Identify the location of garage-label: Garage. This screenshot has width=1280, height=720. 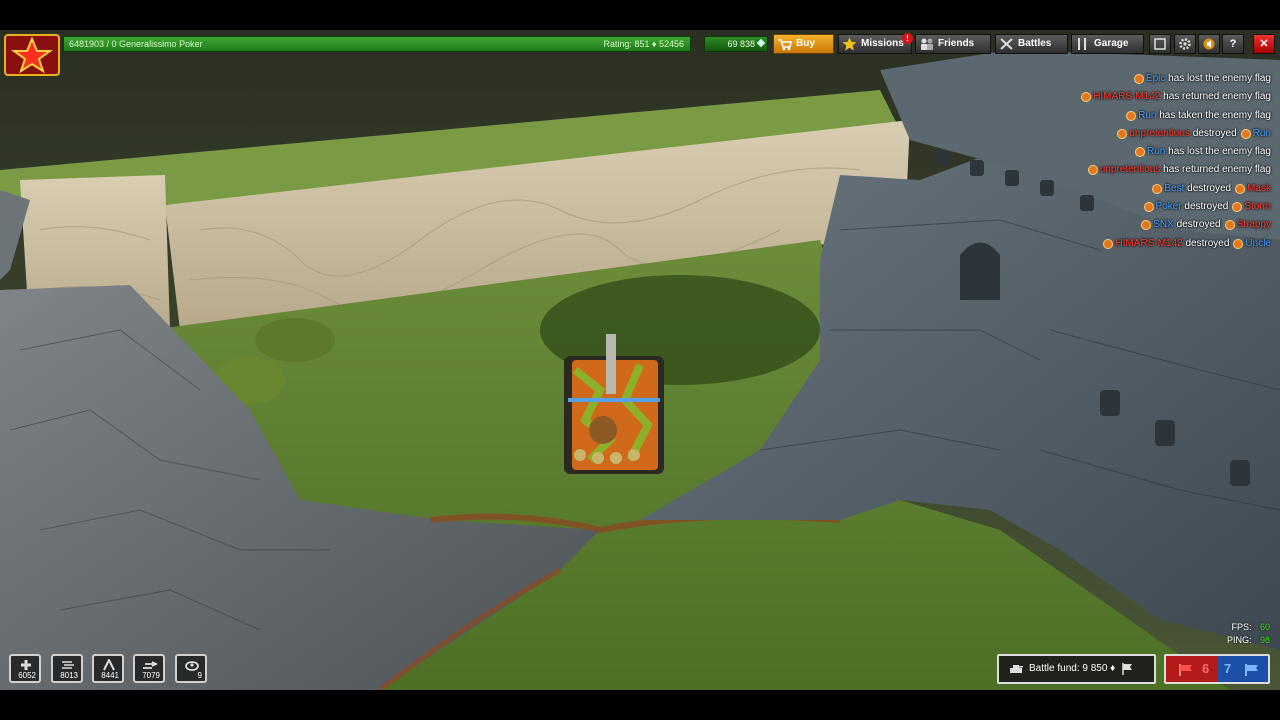
(1111, 43).